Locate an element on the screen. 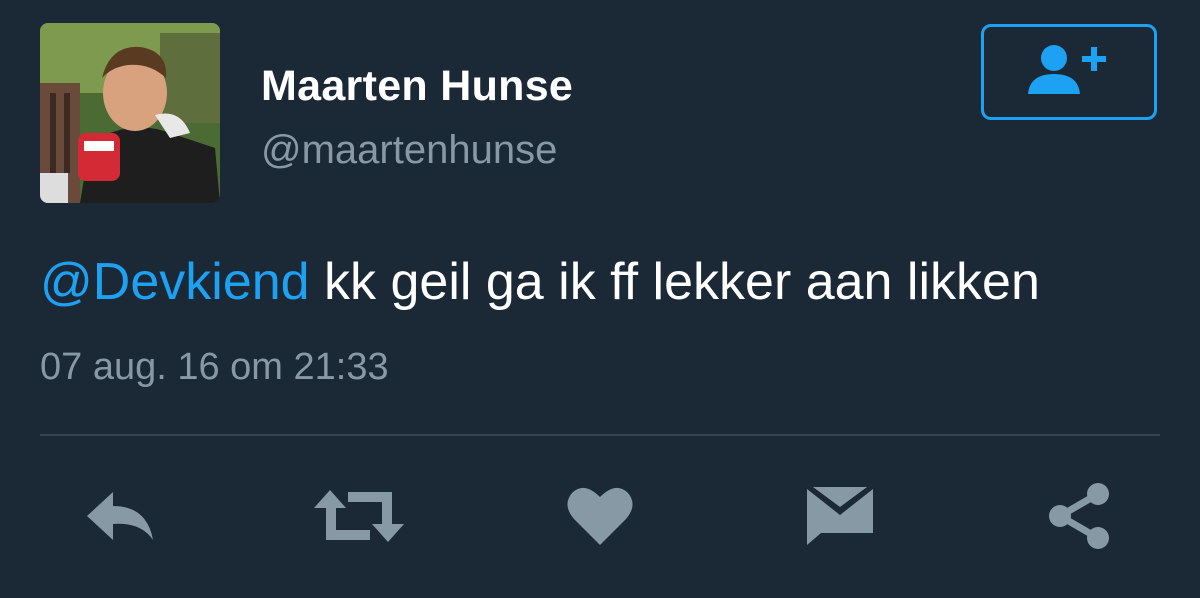 The height and width of the screenshot is (598, 1200). tweet-mention-link: @Devkiend is located at coordinates (175, 282).